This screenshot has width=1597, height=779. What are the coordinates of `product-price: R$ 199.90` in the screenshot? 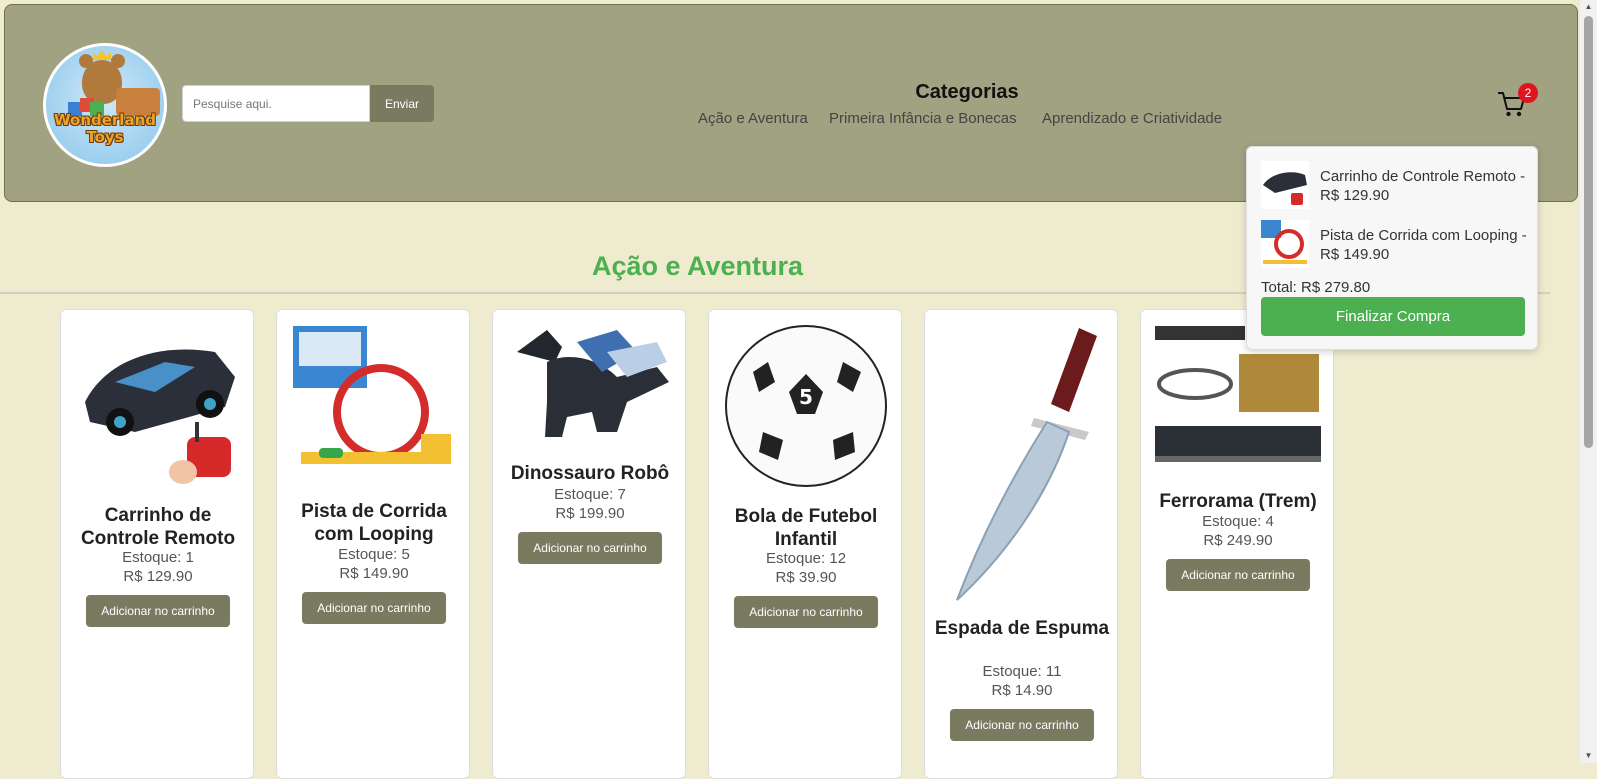 It's located at (590, 513).